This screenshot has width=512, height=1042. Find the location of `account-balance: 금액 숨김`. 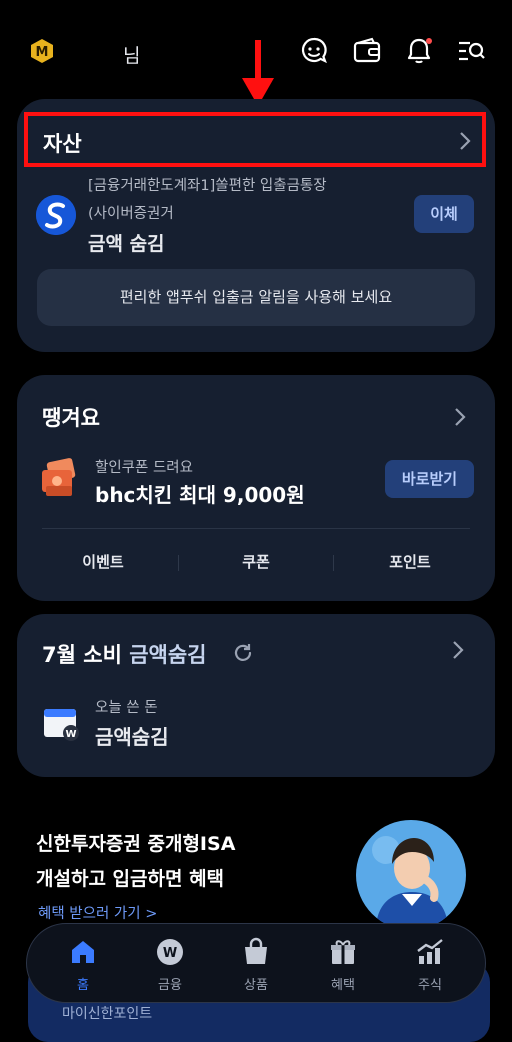

account-balance: 금액 숨김 is located at coordinates (126, 242).